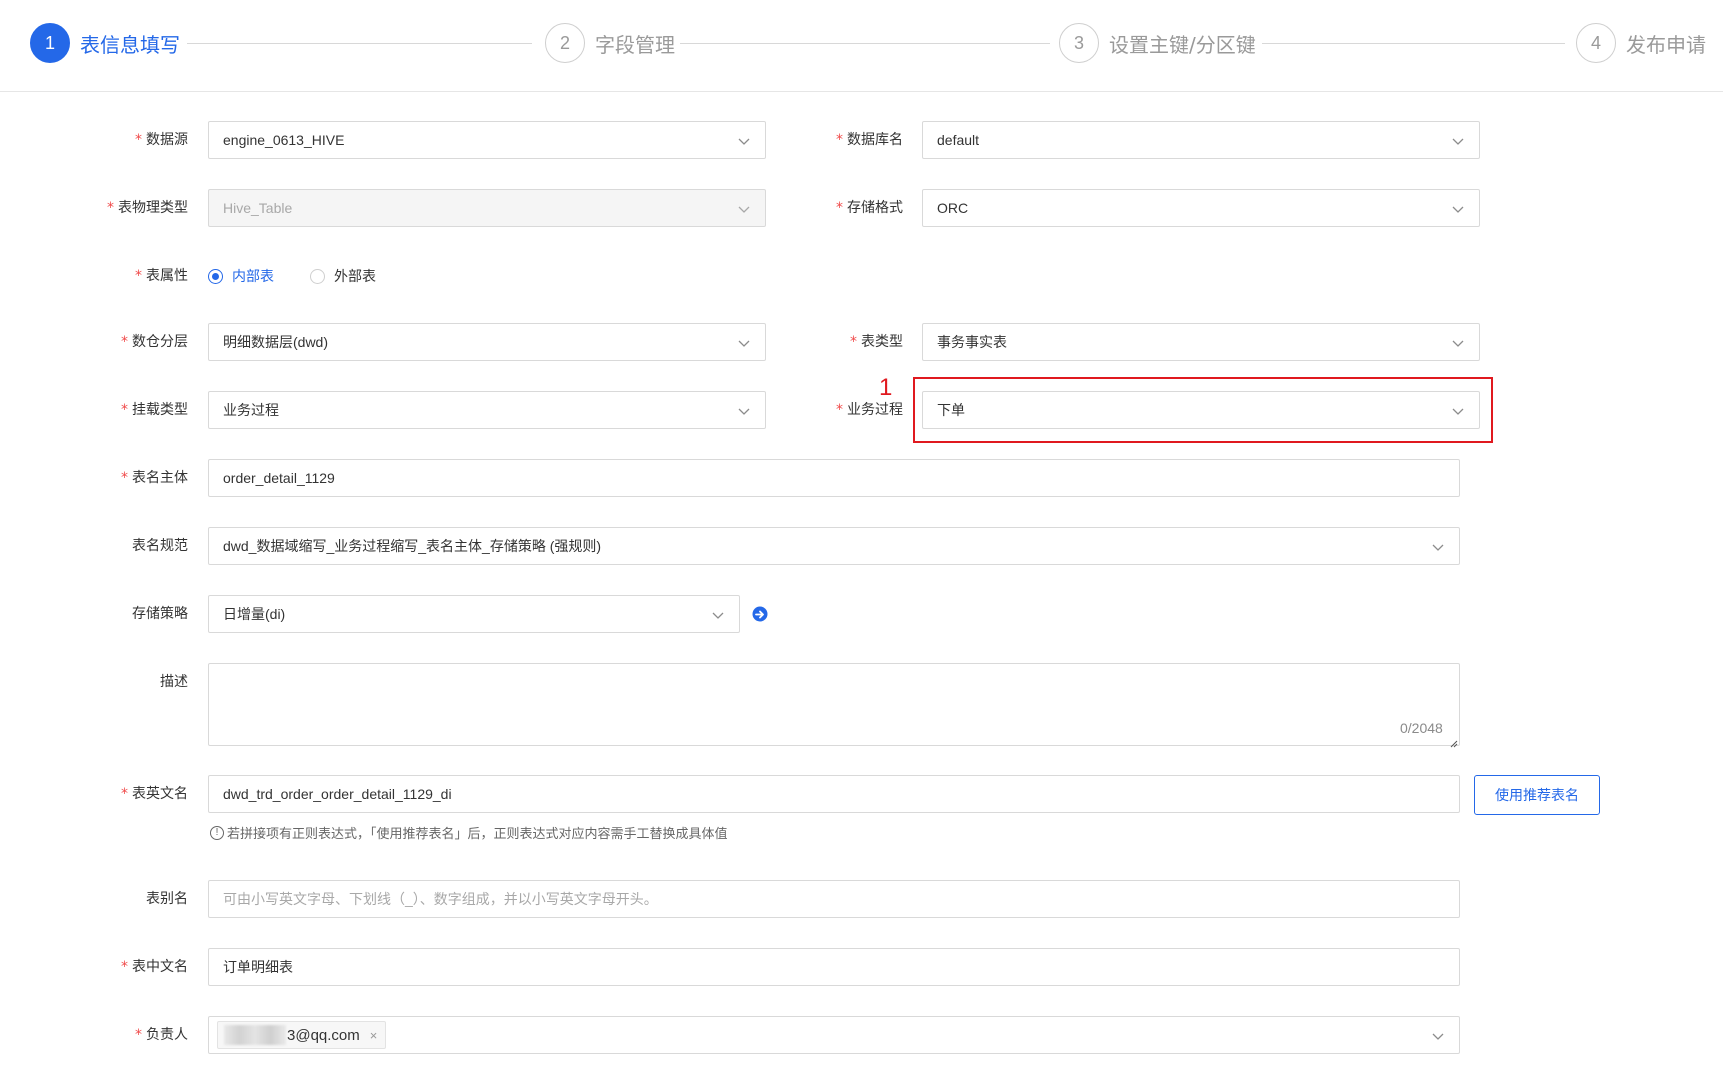 The width and height of the screenshot is (1723, 1081). What do you see at coordinates (869, 208) in the screenshot?
I see `storage-format-label: * 存储格式` at bounding box center [869, 208].